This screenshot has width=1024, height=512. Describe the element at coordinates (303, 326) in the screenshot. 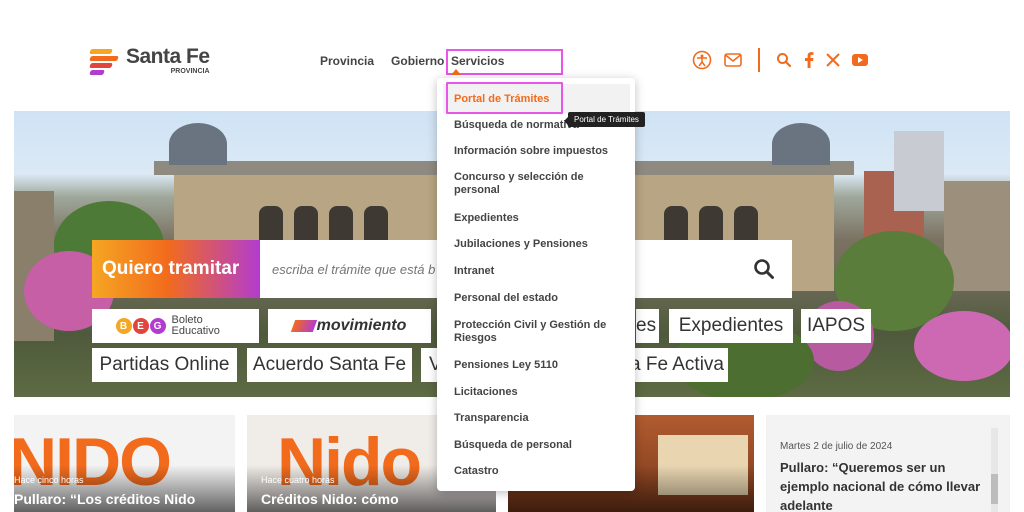

I see `movimiento-logo-icon` at that location.